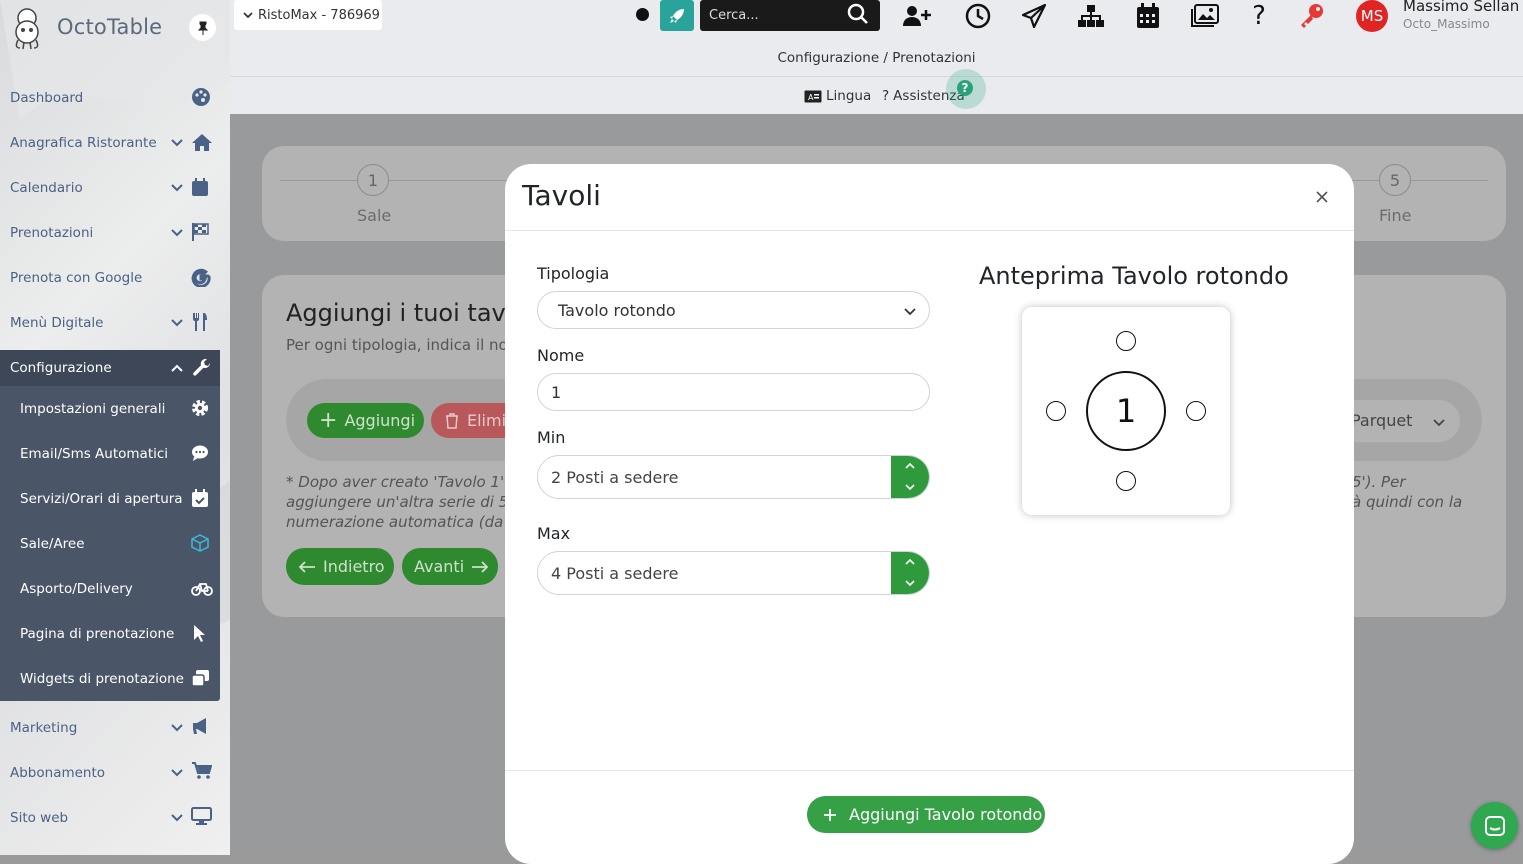 This screenshot has width=1523, height=864. I want to click on sidebar-subitem-widgets: Widgets di prenotazione, so click(110, 678).